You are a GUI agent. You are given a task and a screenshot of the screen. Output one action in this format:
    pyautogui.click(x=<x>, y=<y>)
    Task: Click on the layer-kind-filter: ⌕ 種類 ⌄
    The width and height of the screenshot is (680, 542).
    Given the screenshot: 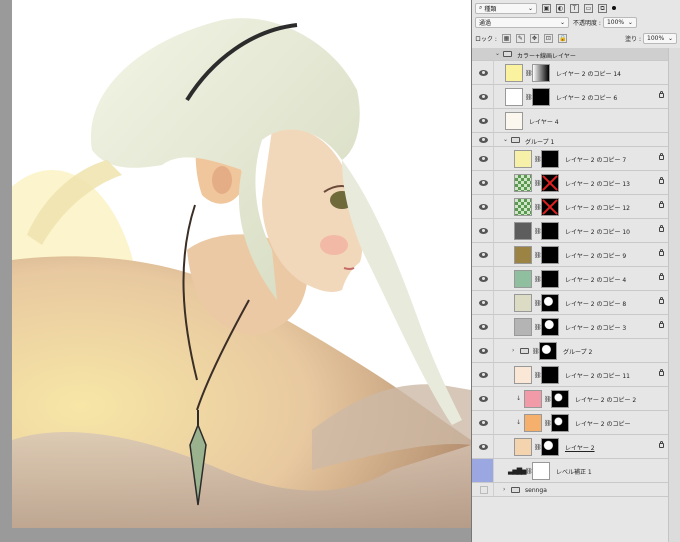 What is the action you would take?
    pyautogui.click(x=506, y=8)
    